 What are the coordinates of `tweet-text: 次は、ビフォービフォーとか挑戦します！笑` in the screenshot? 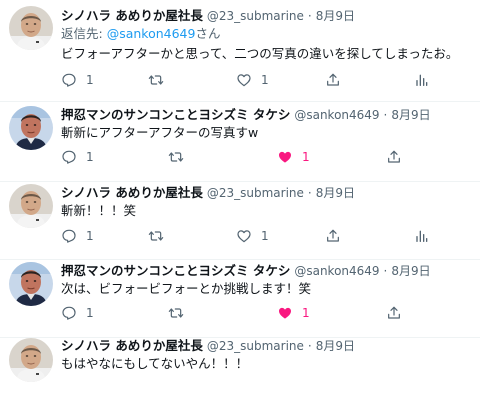 It's located at (186, 288).